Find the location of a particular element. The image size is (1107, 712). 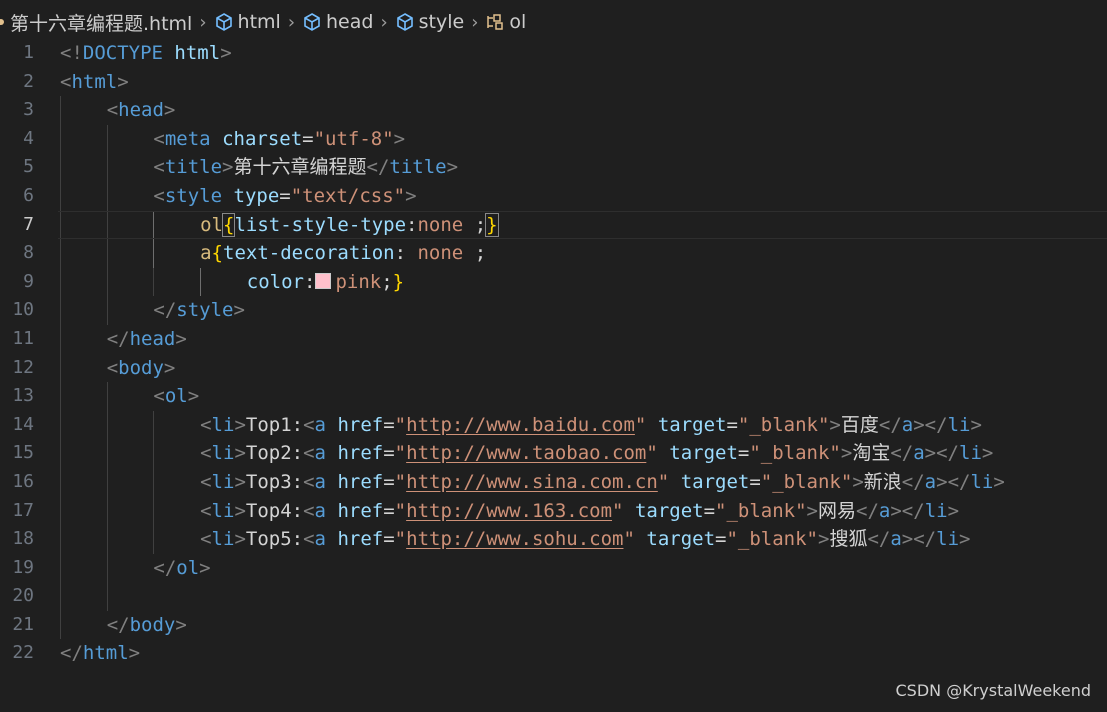

code-text: </html> is located at coordinates (100, 653).